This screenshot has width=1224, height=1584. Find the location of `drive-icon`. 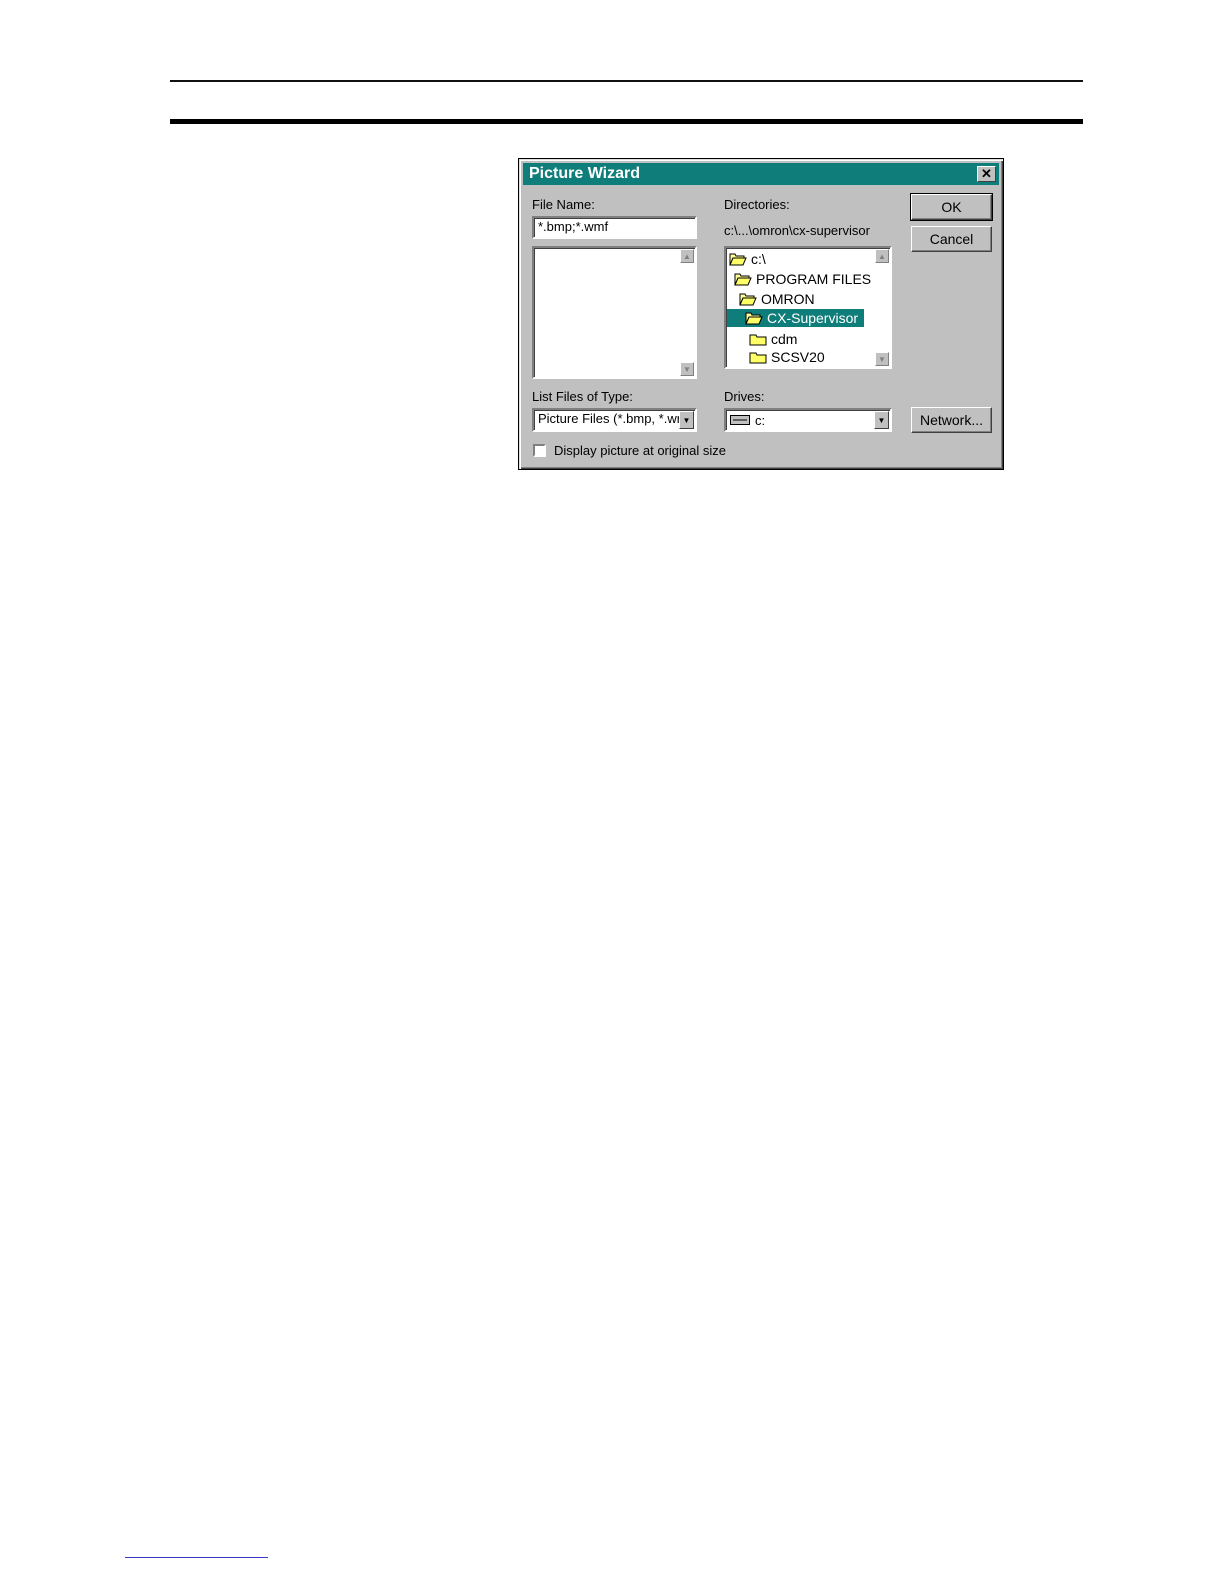

drive-icon is located at coordinates (740, 420).